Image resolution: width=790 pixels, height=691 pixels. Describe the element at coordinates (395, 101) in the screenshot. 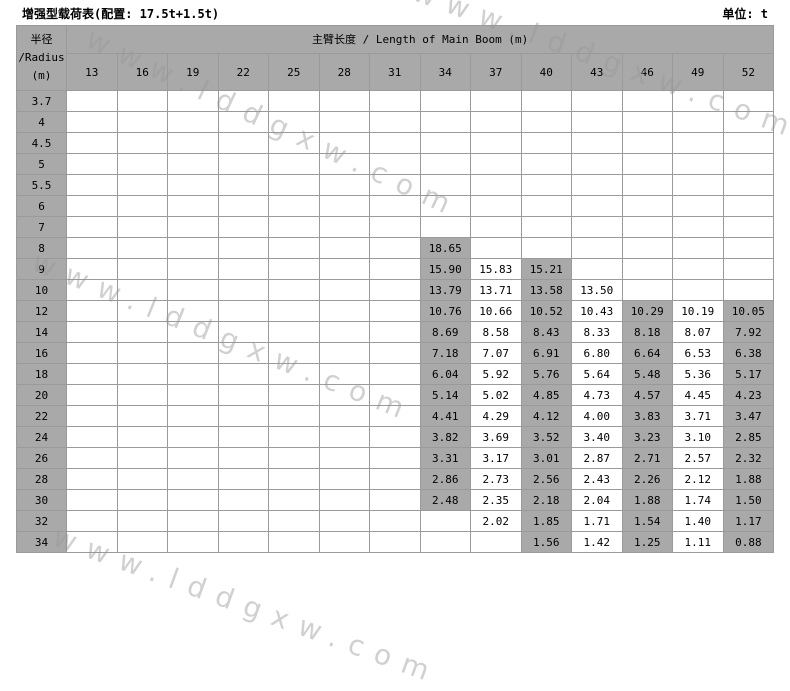

I see `table-row: 3.7` at that location.